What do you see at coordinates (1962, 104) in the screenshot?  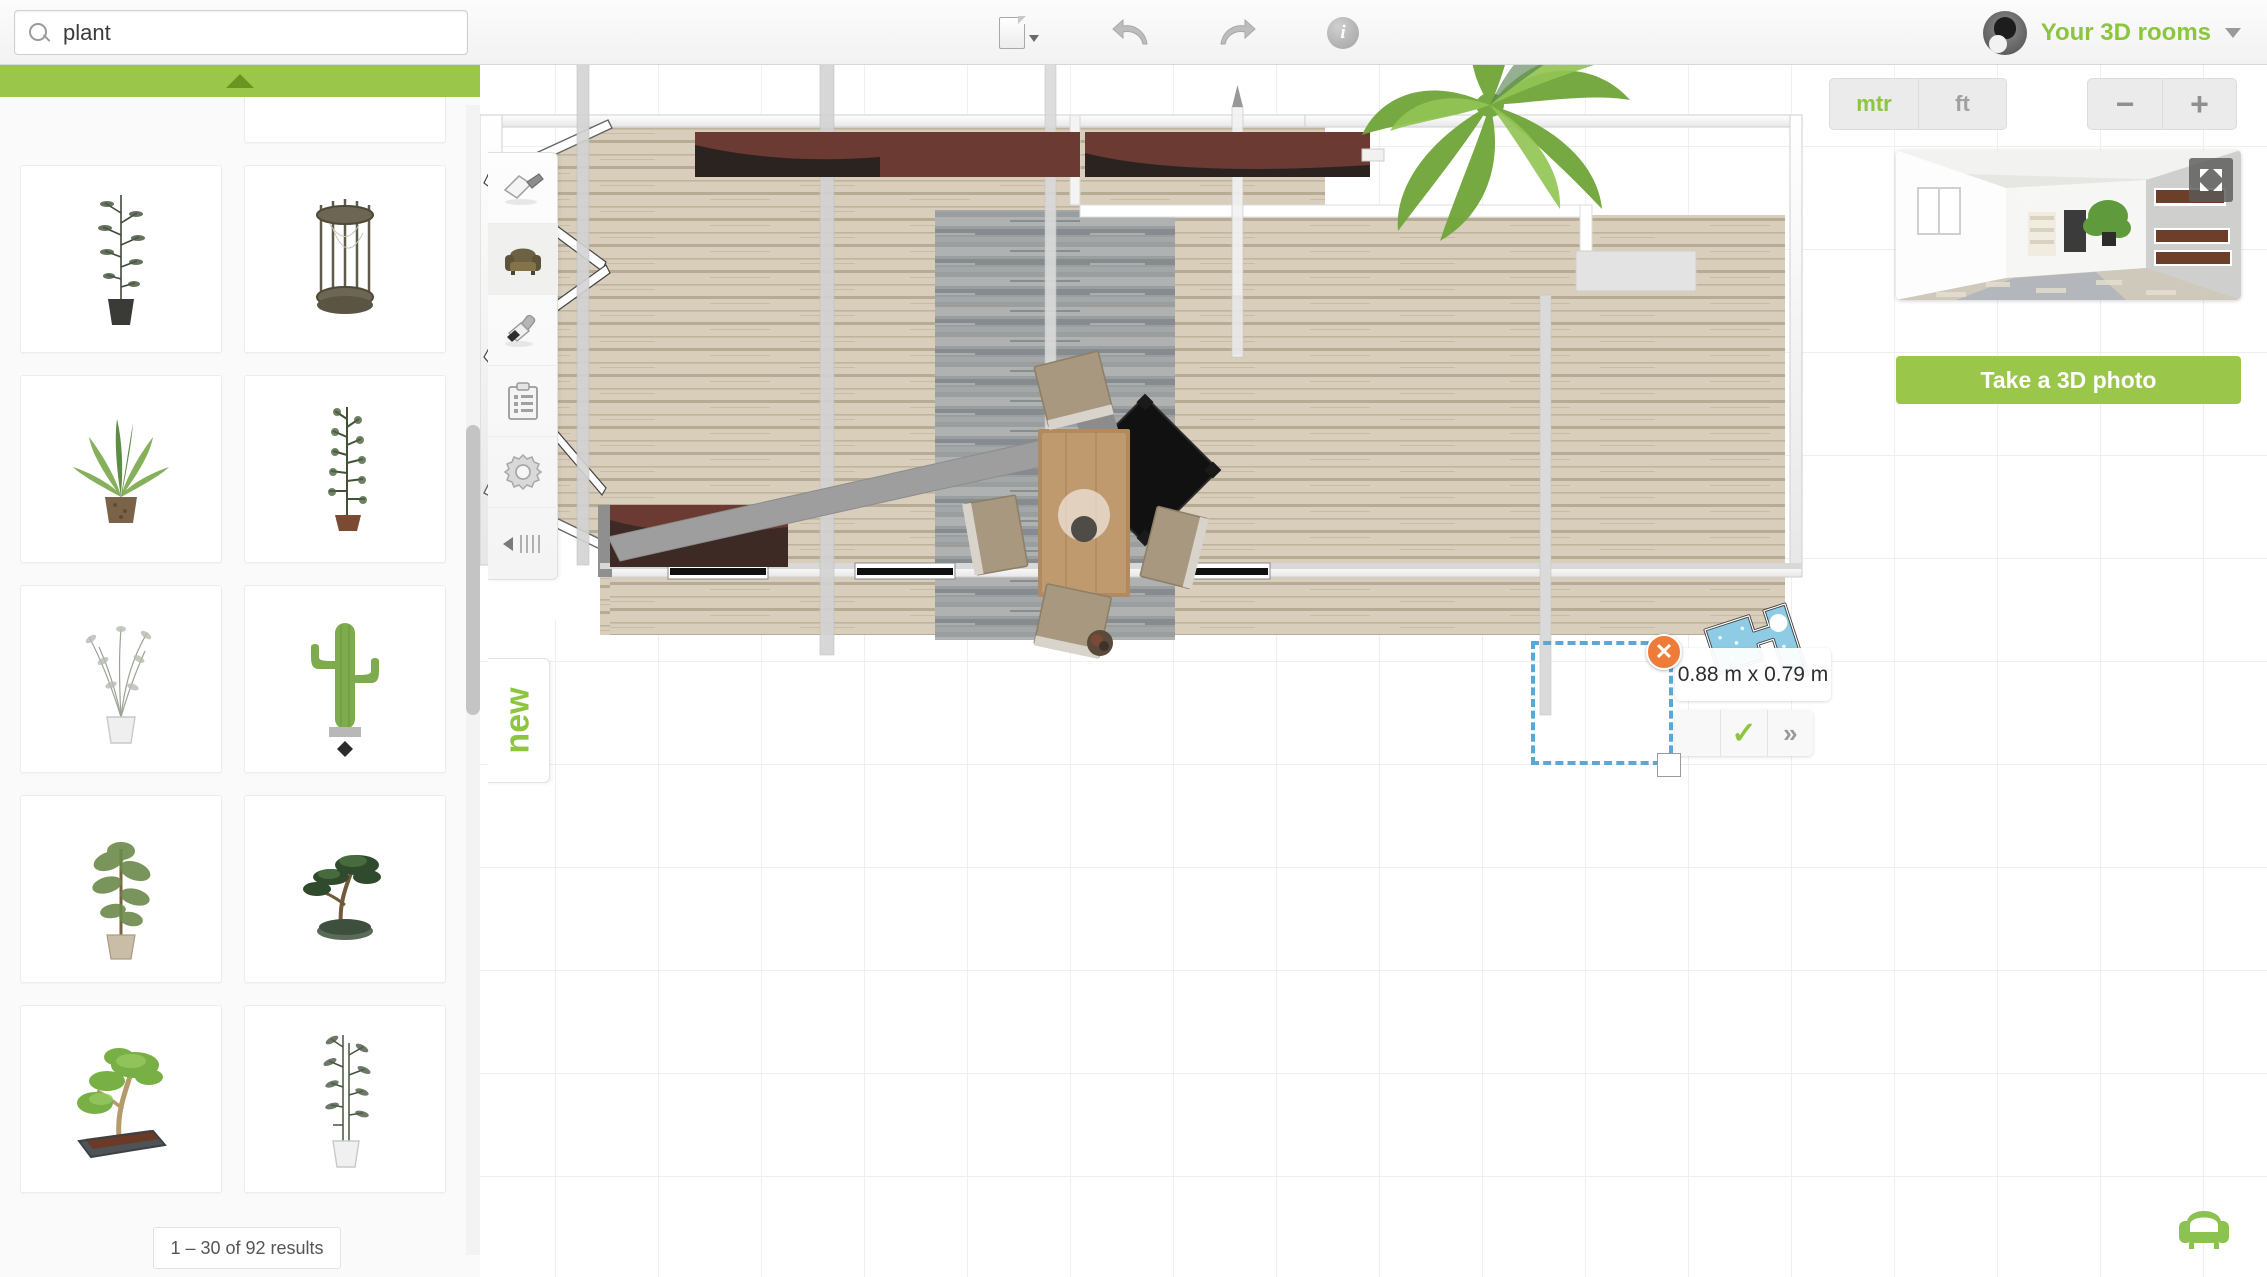 I see `unit-feet-button: ft` at bounding box center [1962, 104].